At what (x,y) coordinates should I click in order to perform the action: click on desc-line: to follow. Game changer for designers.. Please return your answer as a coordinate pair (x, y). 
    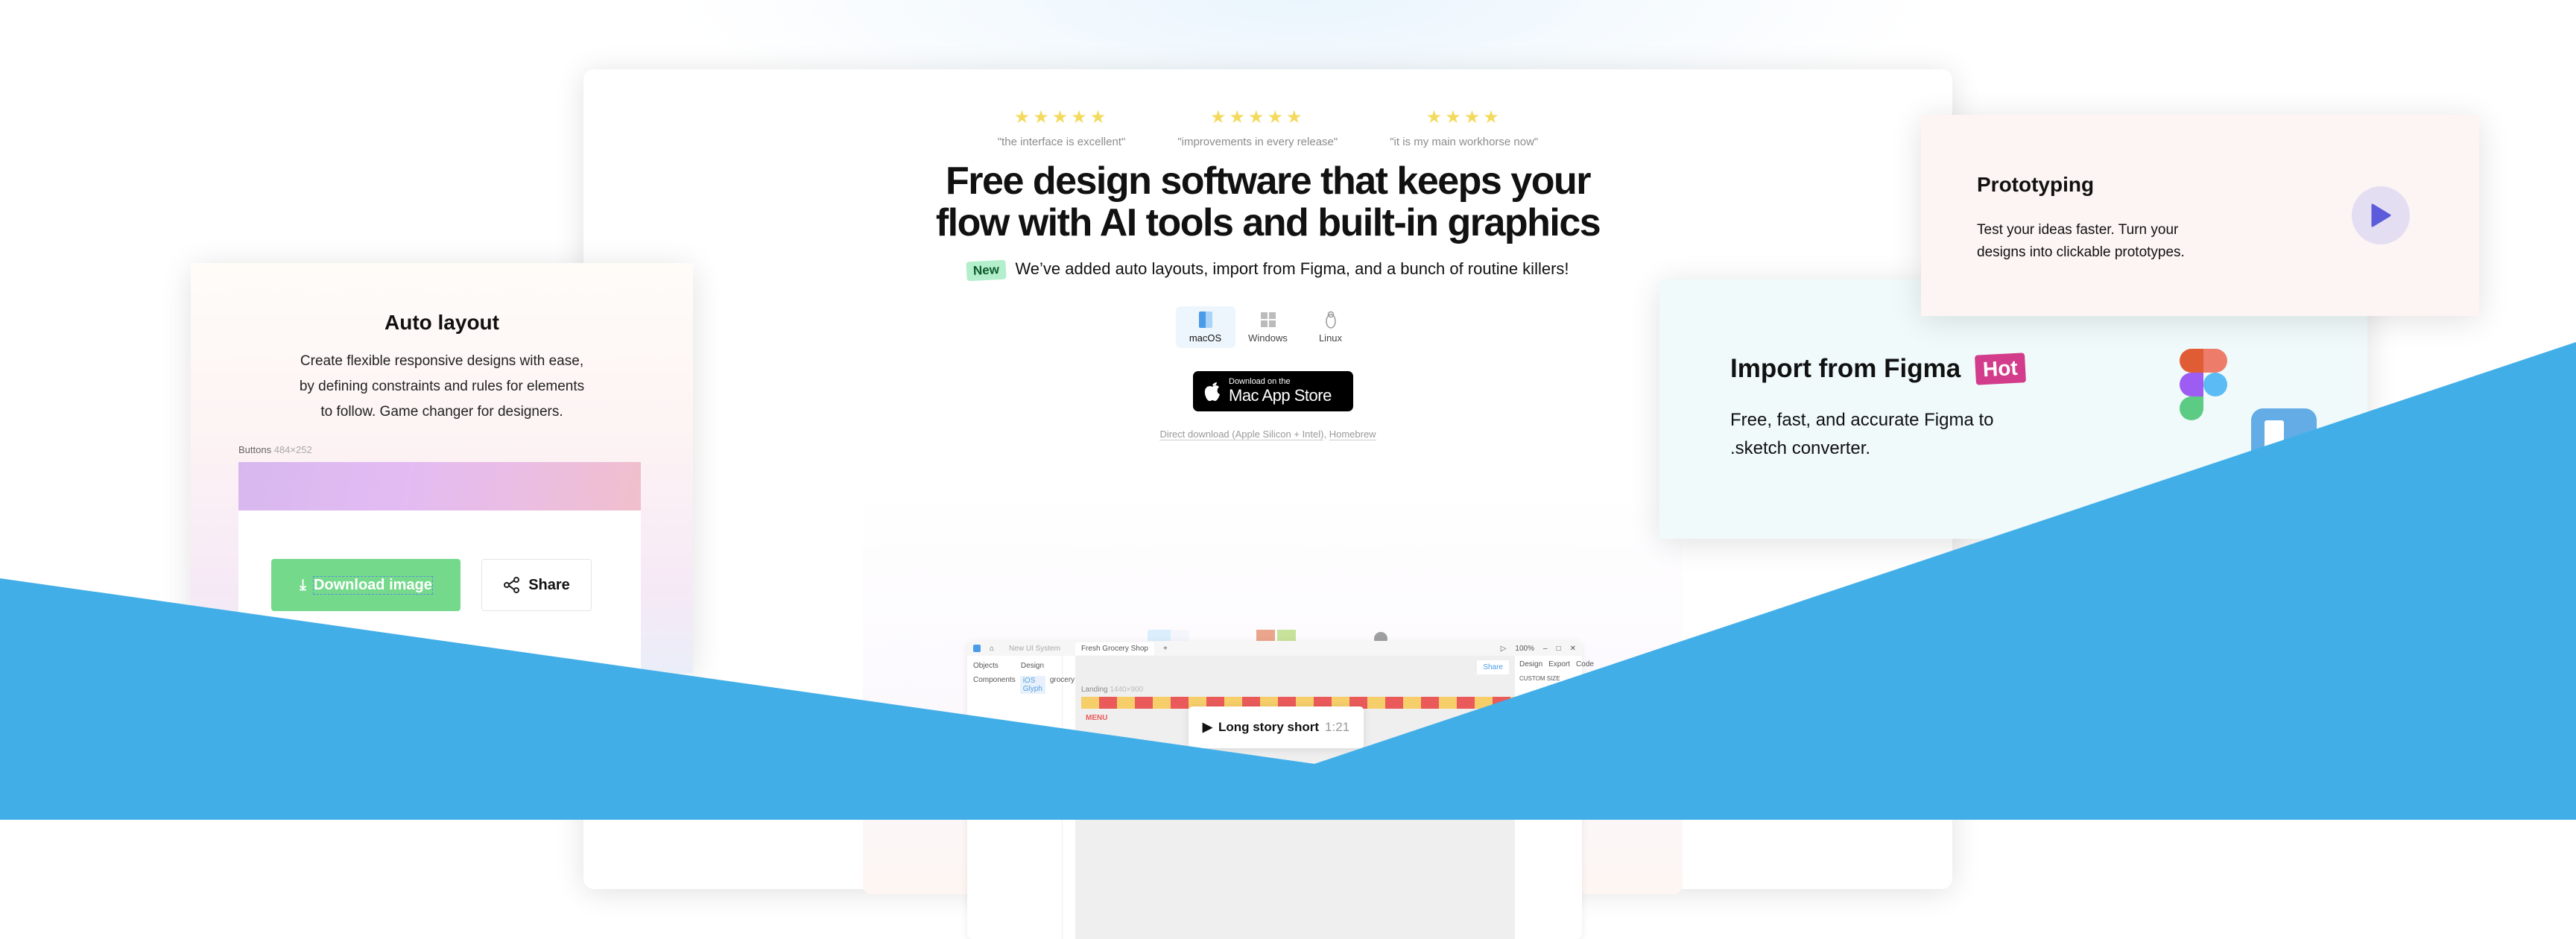
    Looking at the image, I should click on (441, 412).